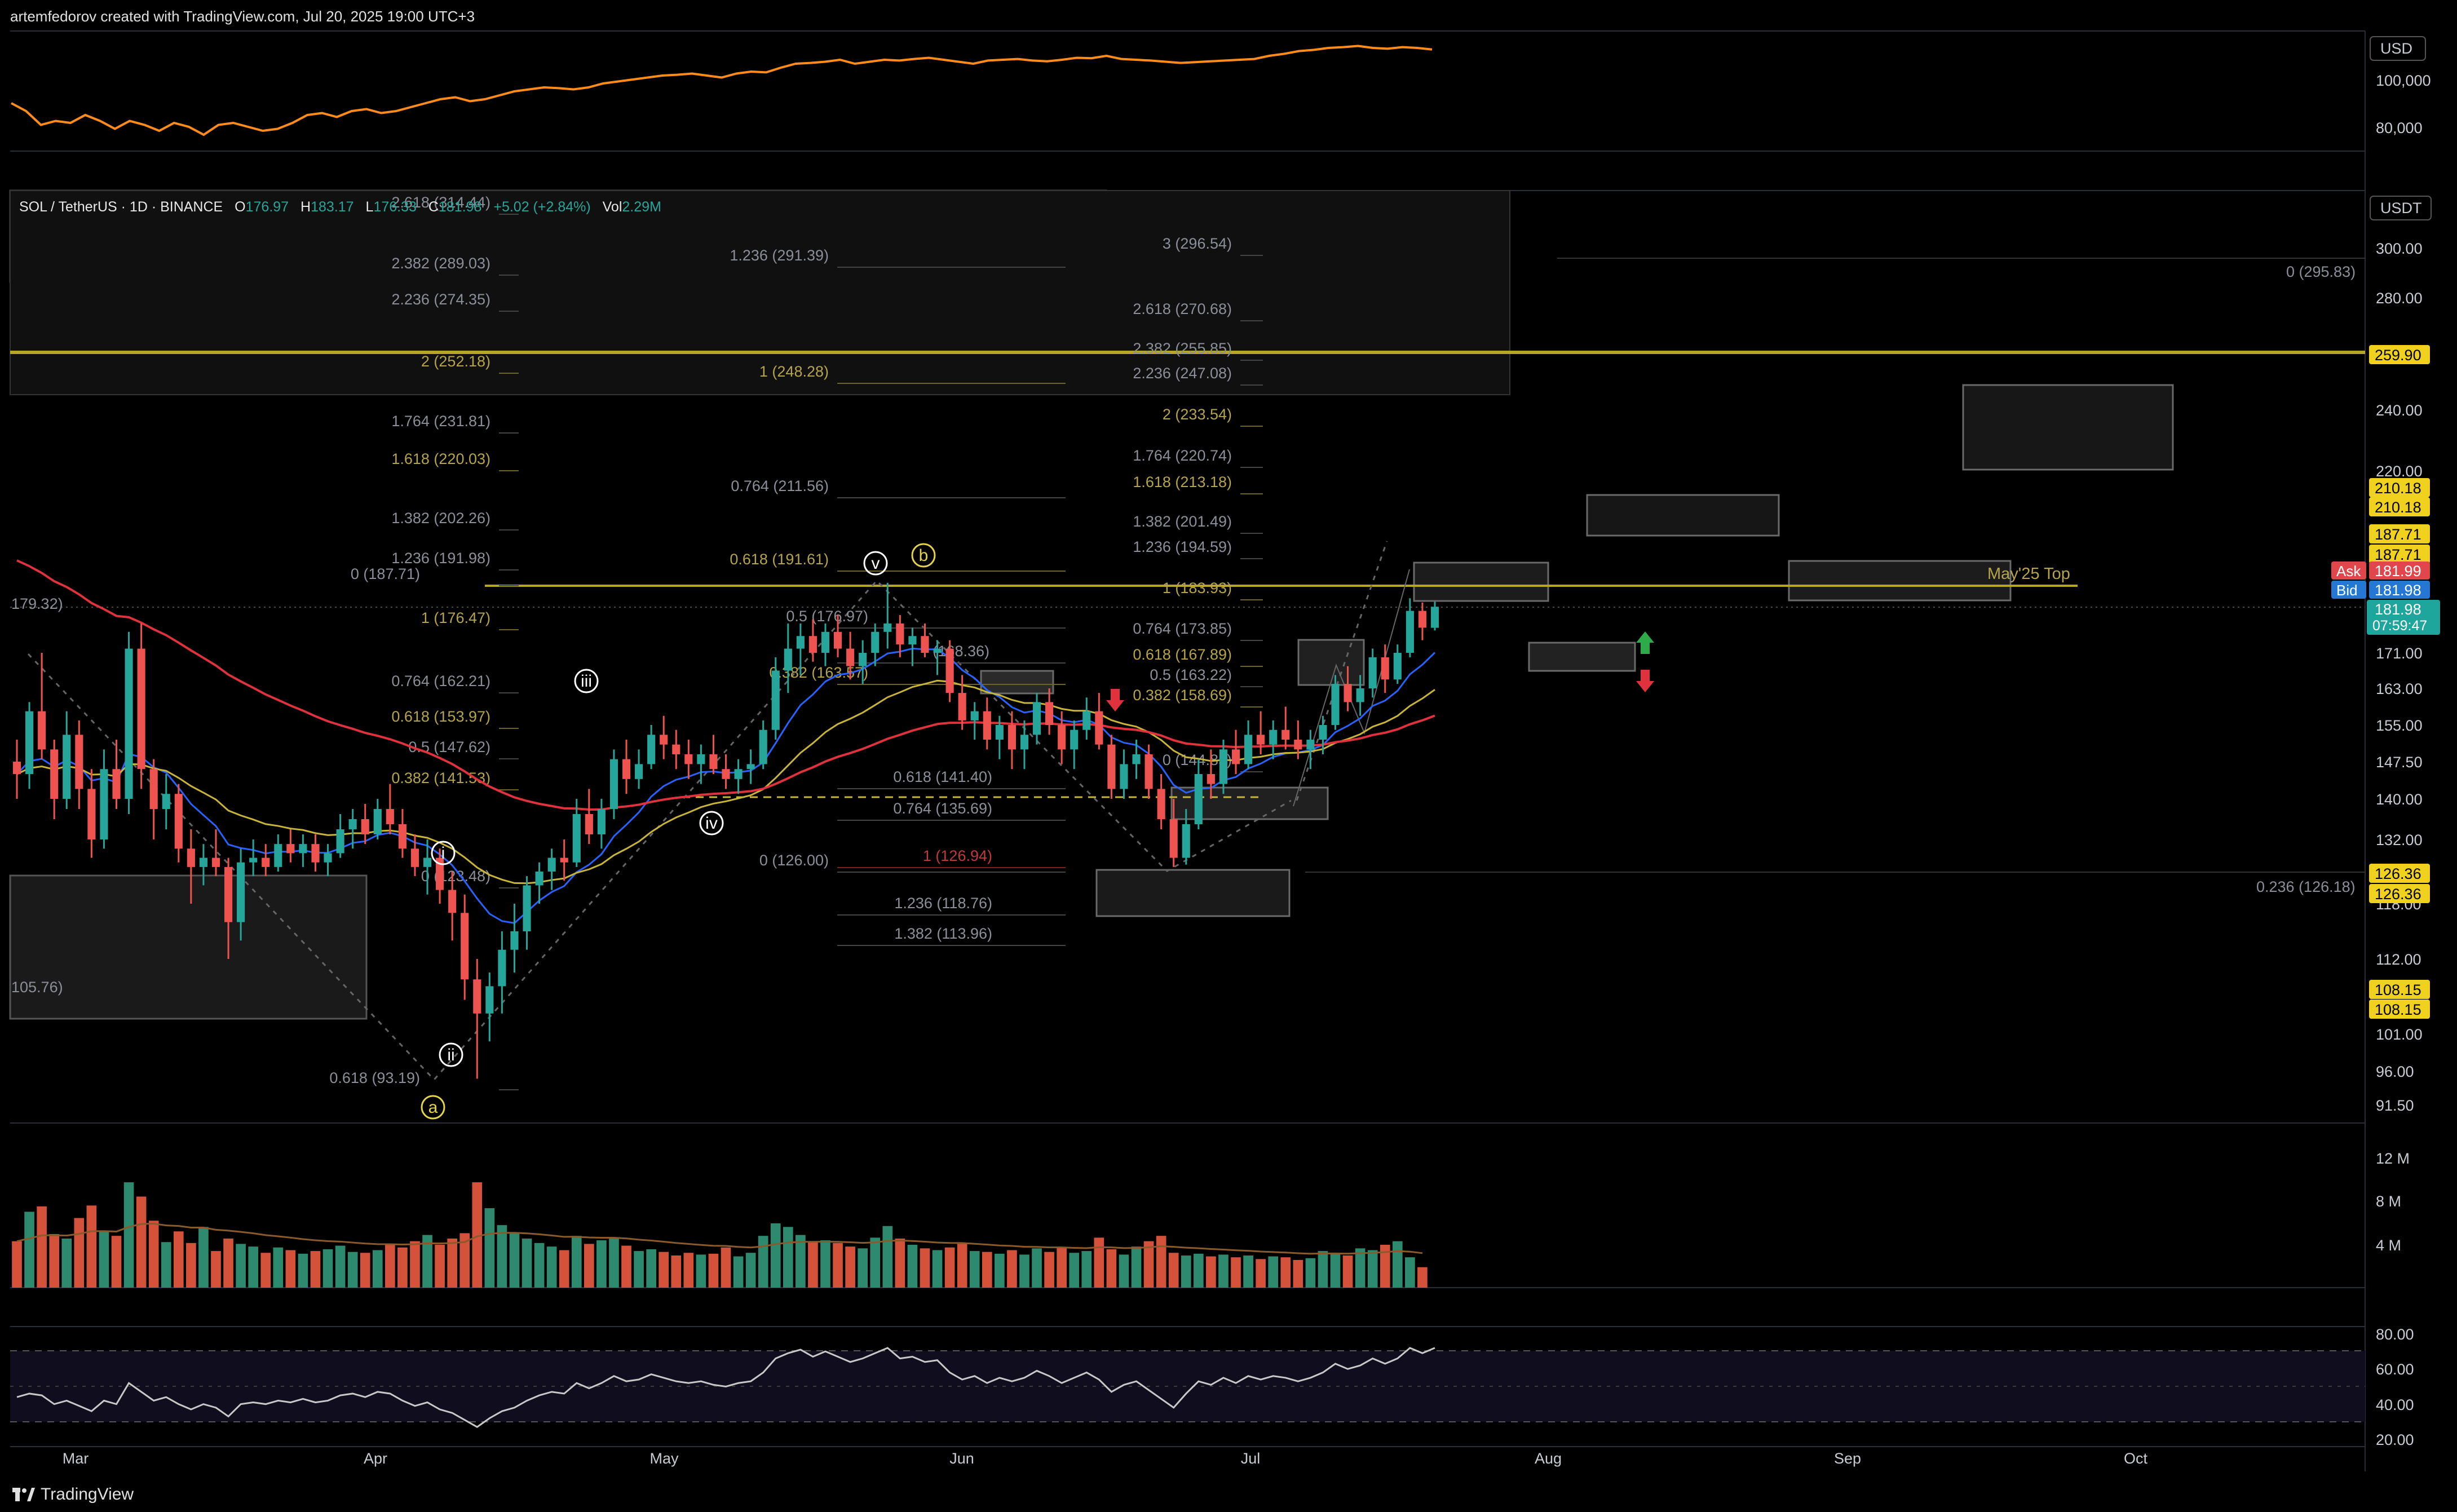 Image resolution: width=2457 pixels, height=1512 pixels. I want to click on fib-level-label: 1.236 (118.76), so click(943, 903).